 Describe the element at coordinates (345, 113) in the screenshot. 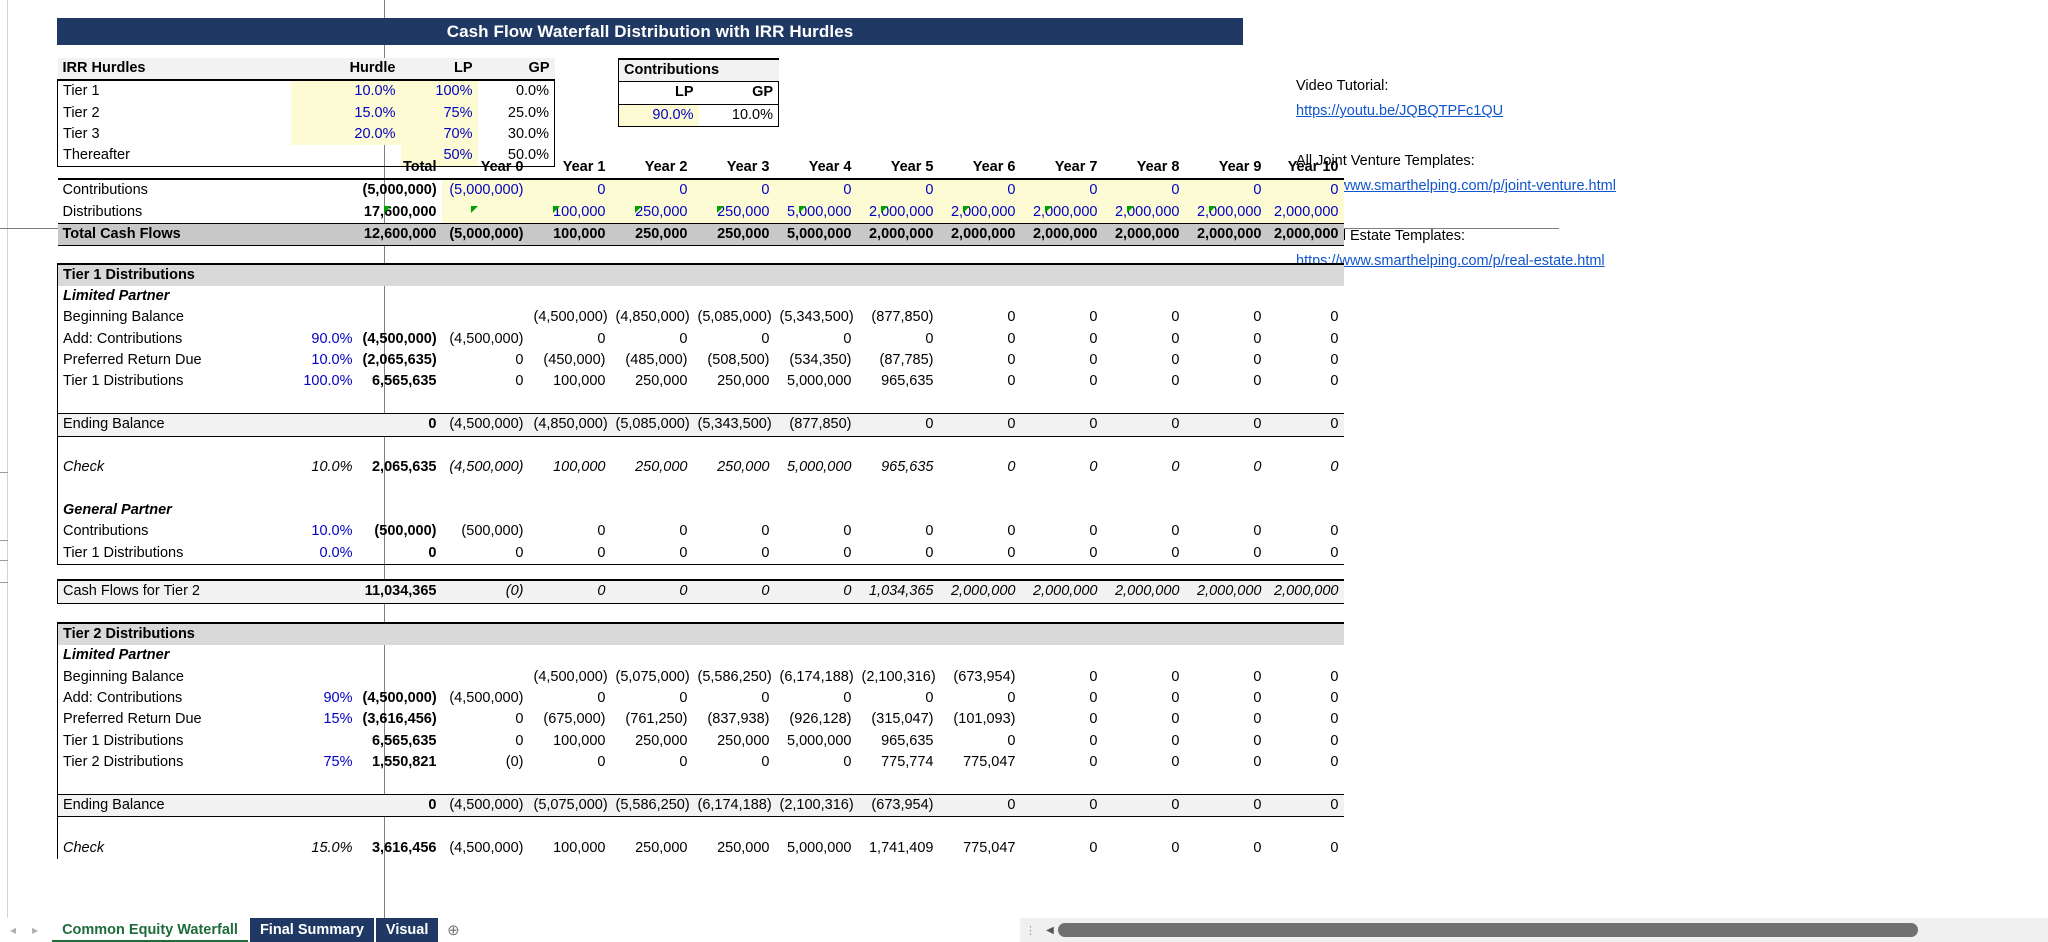

I see `tier2-hurdle-input: 15.0%` at that location.